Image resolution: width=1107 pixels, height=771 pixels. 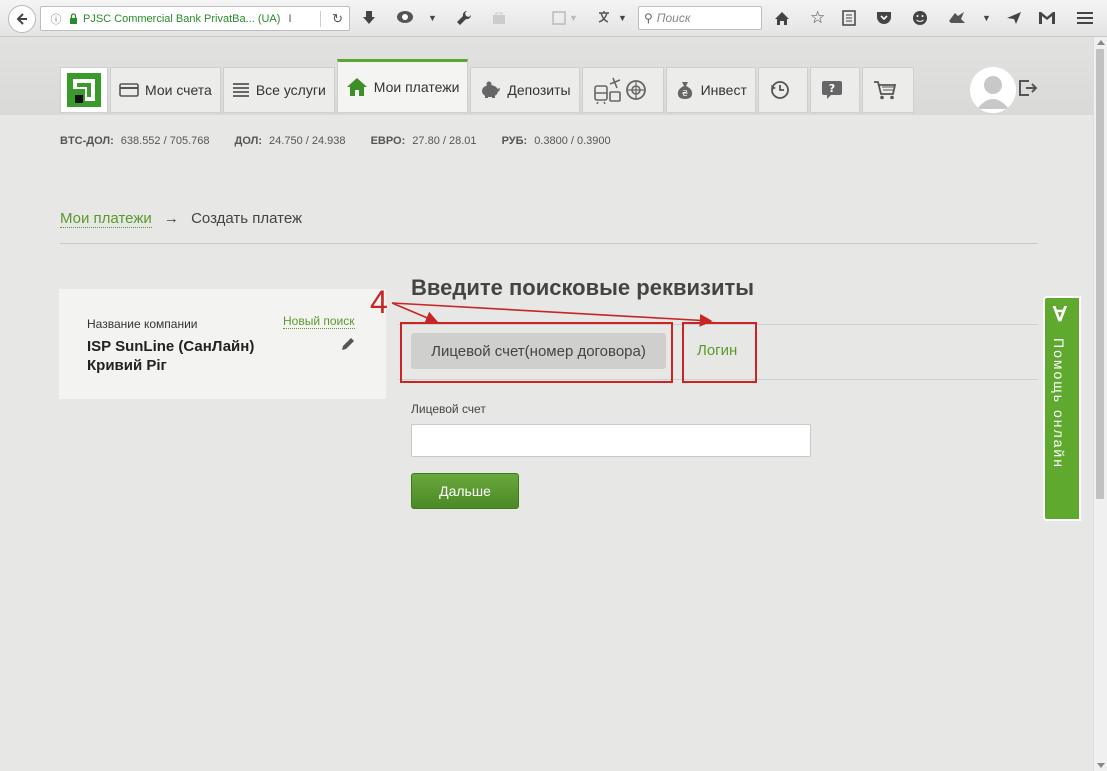 What do you see at coordinates (817, 18) in the screenshot?
I see `bookmark-star-icon: ☆` at bounding box center [817, 18].